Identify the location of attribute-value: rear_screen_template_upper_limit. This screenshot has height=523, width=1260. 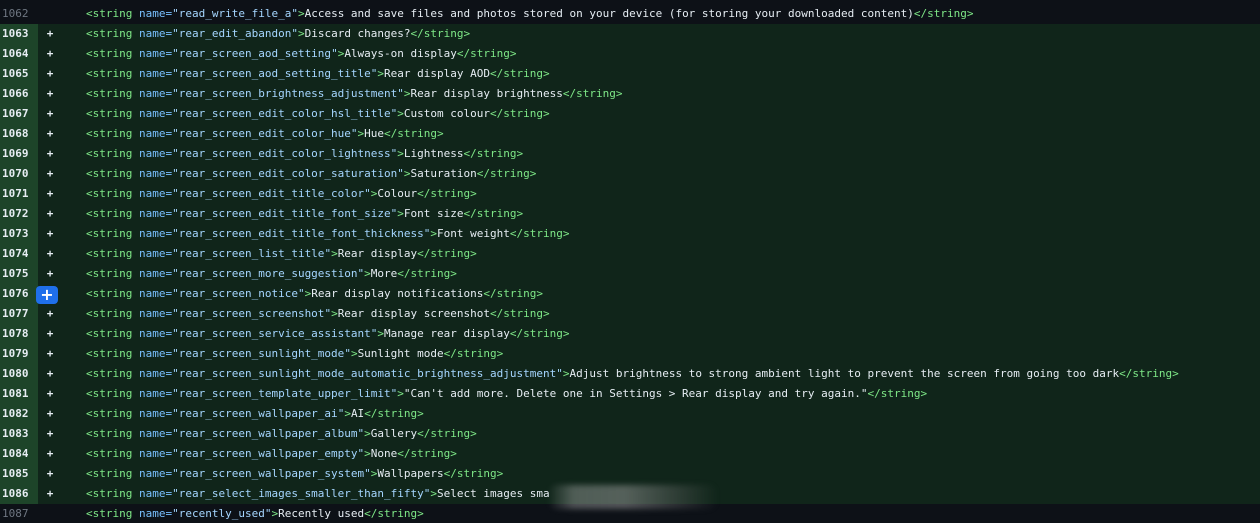
(284, 393).